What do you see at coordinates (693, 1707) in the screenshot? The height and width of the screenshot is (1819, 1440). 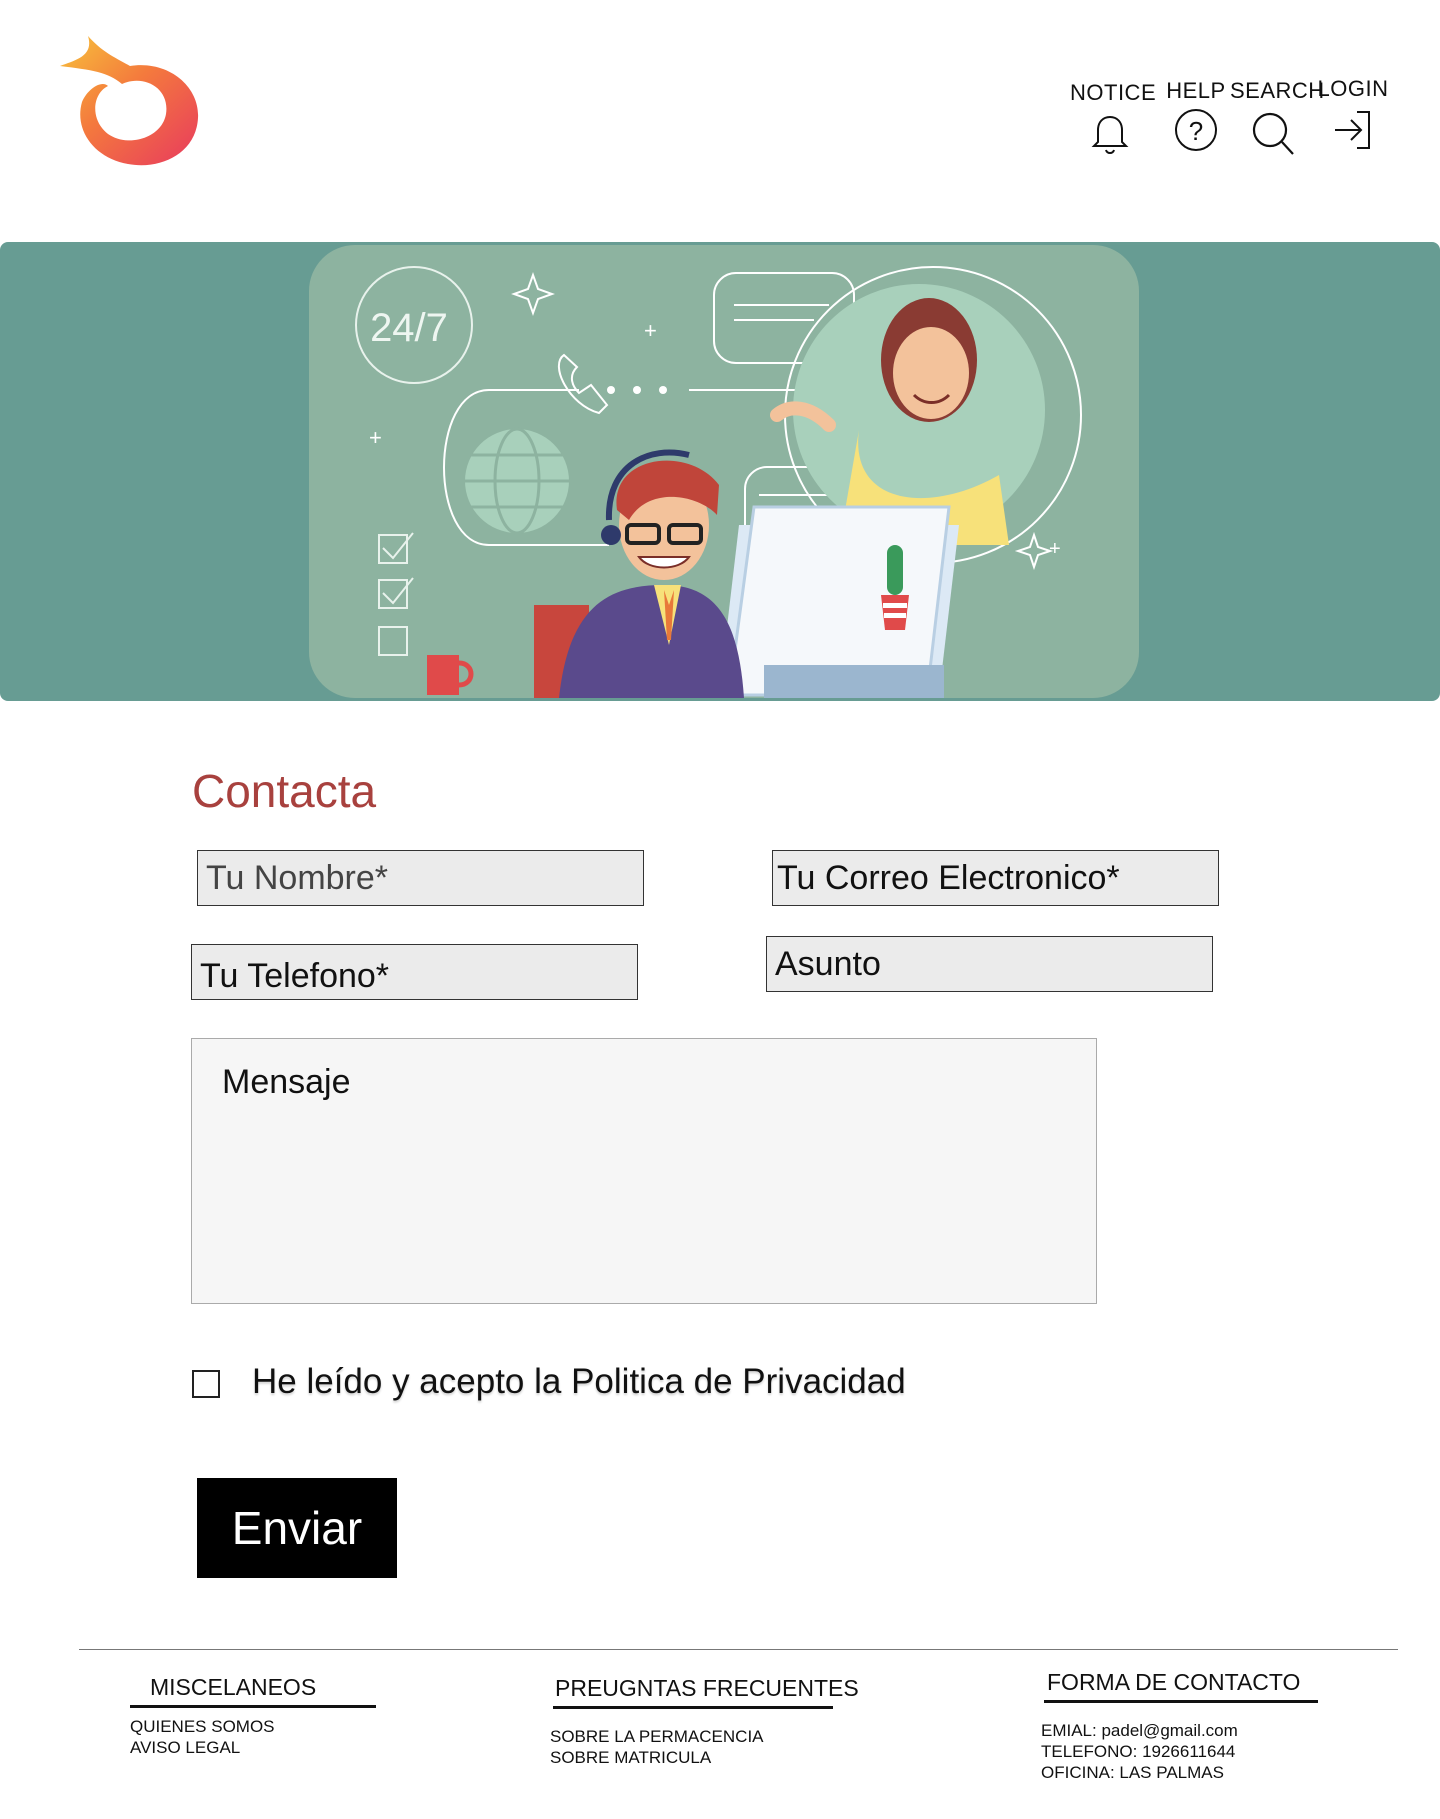 I see `footer-underline-faq` at bounding box center [693, 1707].